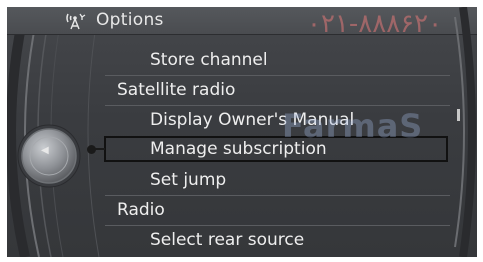 This screenshot has height=262, width=483. I want to click on watermark-phone: ۰۲۱-۸۸۸۶۲۰, so click(375, 24).